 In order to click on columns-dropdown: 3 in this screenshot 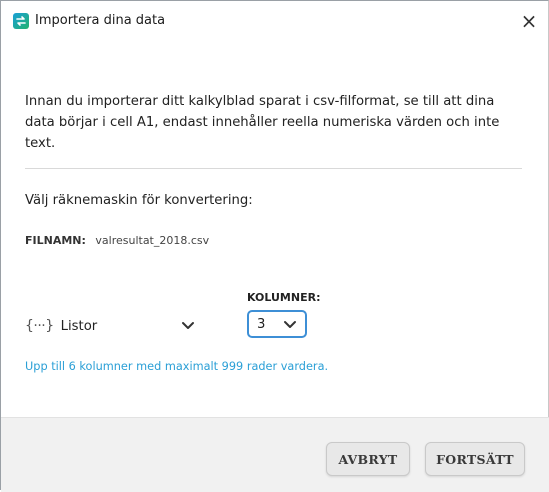, I will do `click(277, 324)`.